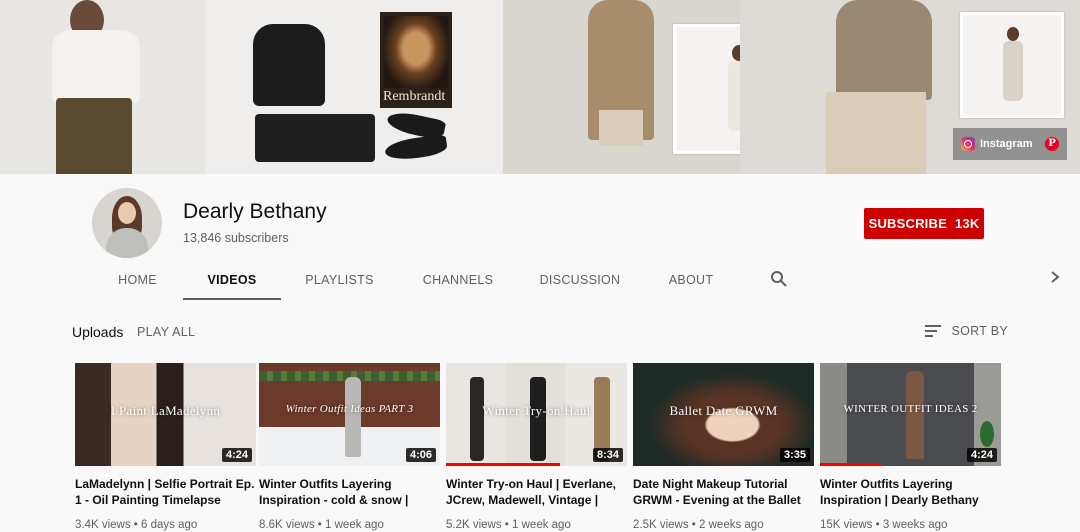  What do you see at coordinates (136, 525) in the screenshot?
I see `video-meta: 3.4K views • 6 days ago` at bounding box center [136, 525].